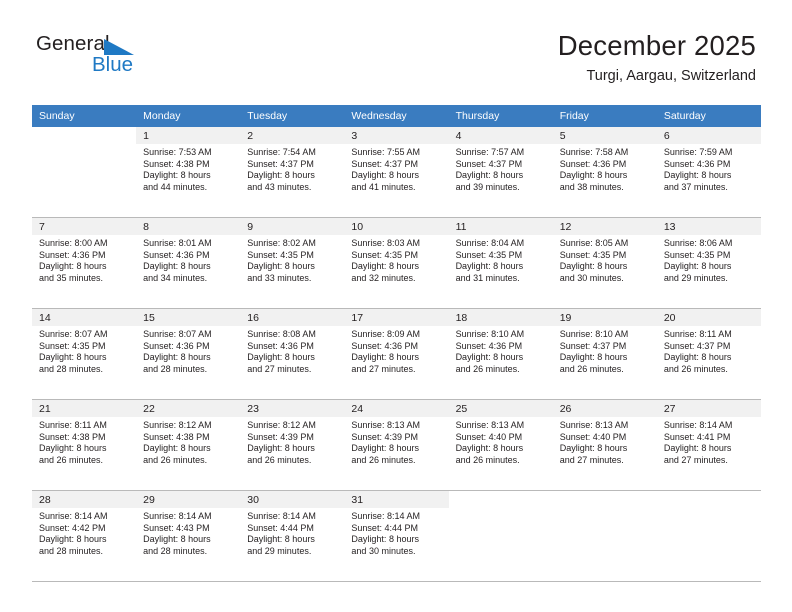  I want to click on sunrise-text: Sunrise: 8:10 AM, so click(594, 334).